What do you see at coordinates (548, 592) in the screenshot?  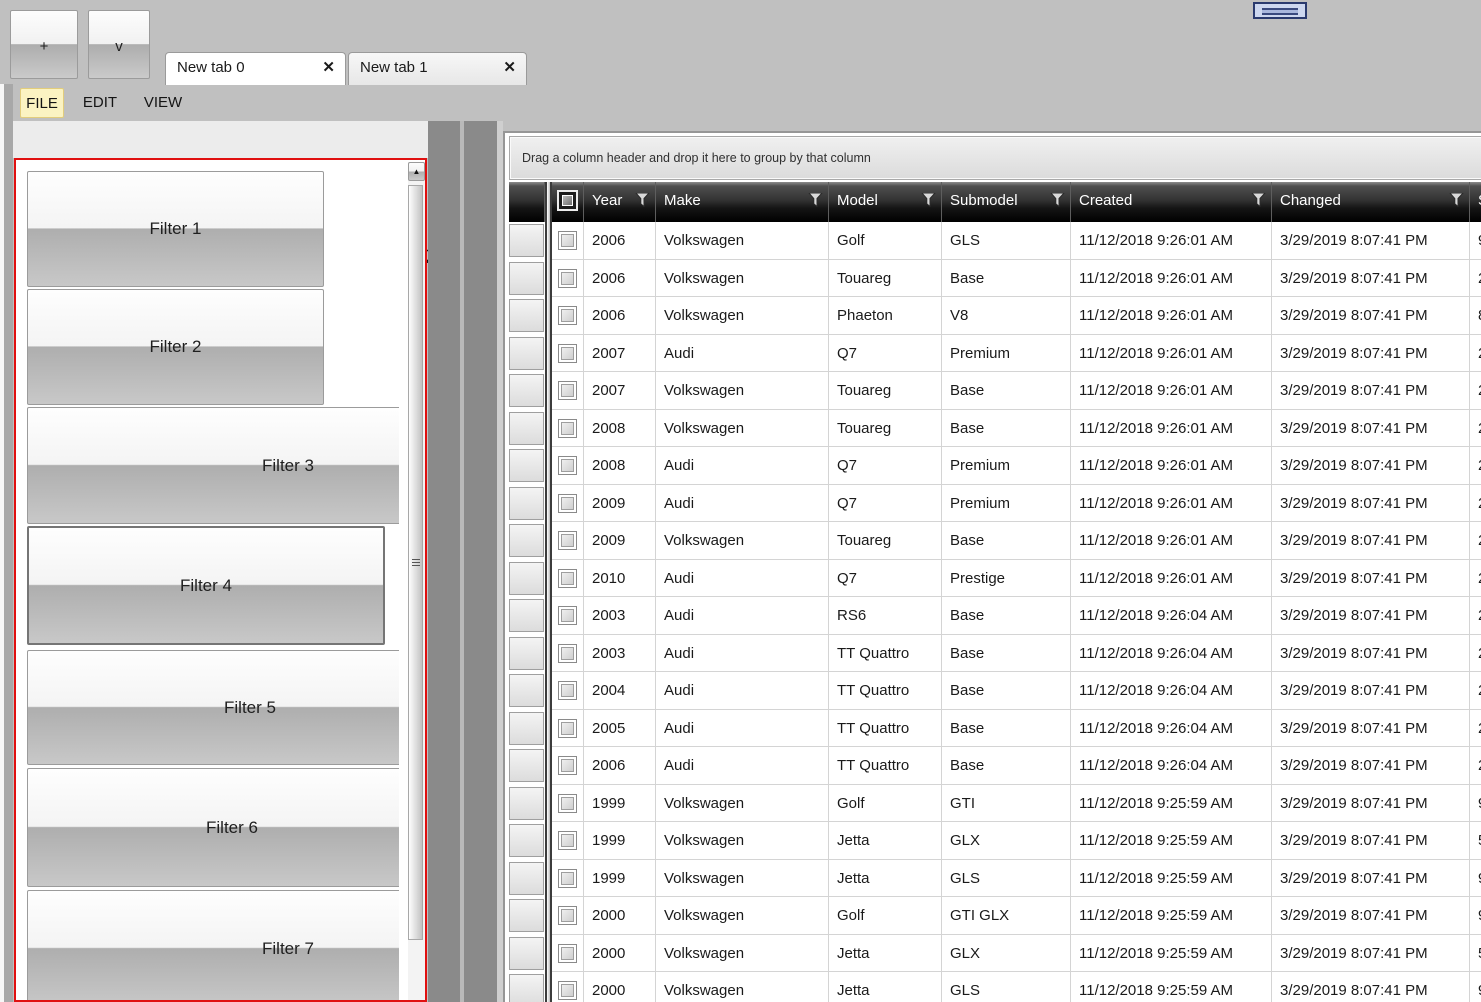 I see `frozen-column-splitter` at bounding box center [548, 592].